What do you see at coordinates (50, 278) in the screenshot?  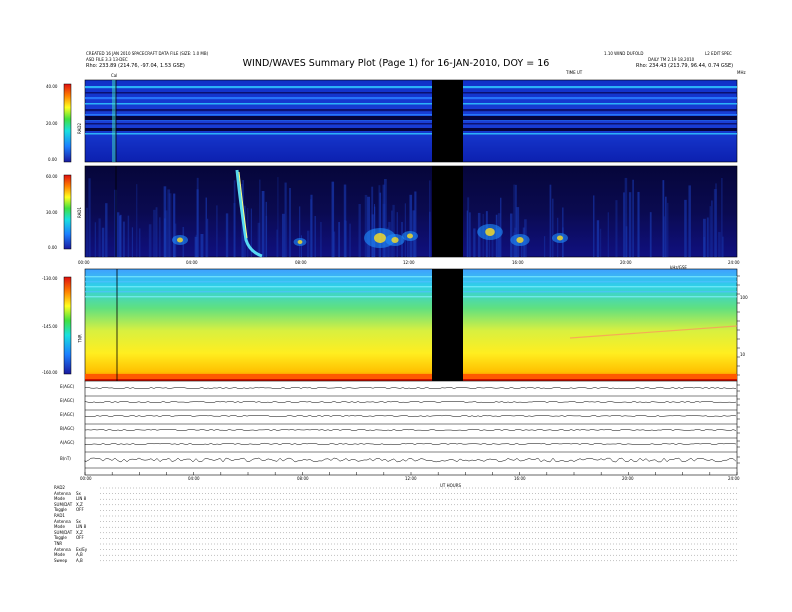 I see `tnr-tick-top: -130.00` at bounding box center [50, 278].